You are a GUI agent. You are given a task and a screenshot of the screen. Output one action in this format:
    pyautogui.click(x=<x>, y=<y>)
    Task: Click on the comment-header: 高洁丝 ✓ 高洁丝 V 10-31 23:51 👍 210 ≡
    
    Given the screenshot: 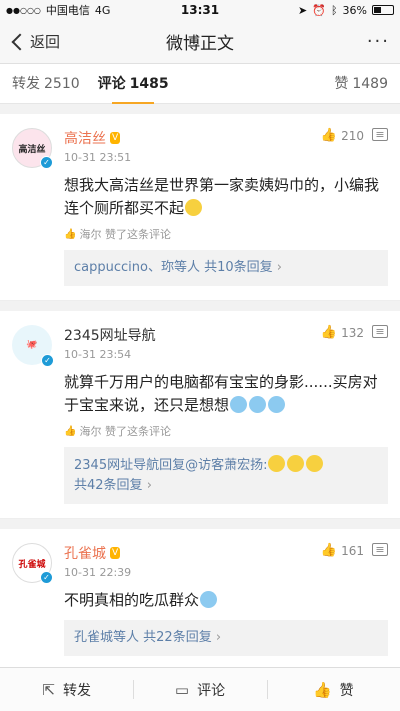 What is the action you would take?
    pyautogui.click(x=200, y=148)
    